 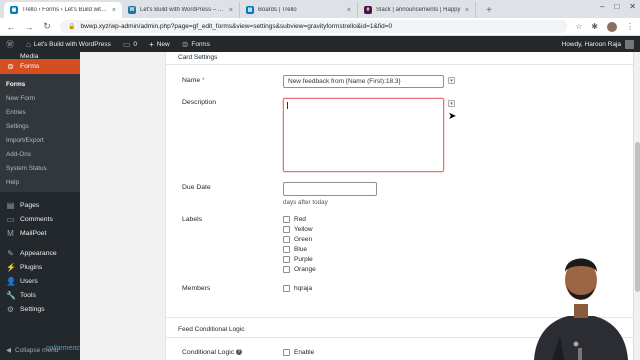 I want to click on mailpoet-icon: M, so click(x=10, y=233).